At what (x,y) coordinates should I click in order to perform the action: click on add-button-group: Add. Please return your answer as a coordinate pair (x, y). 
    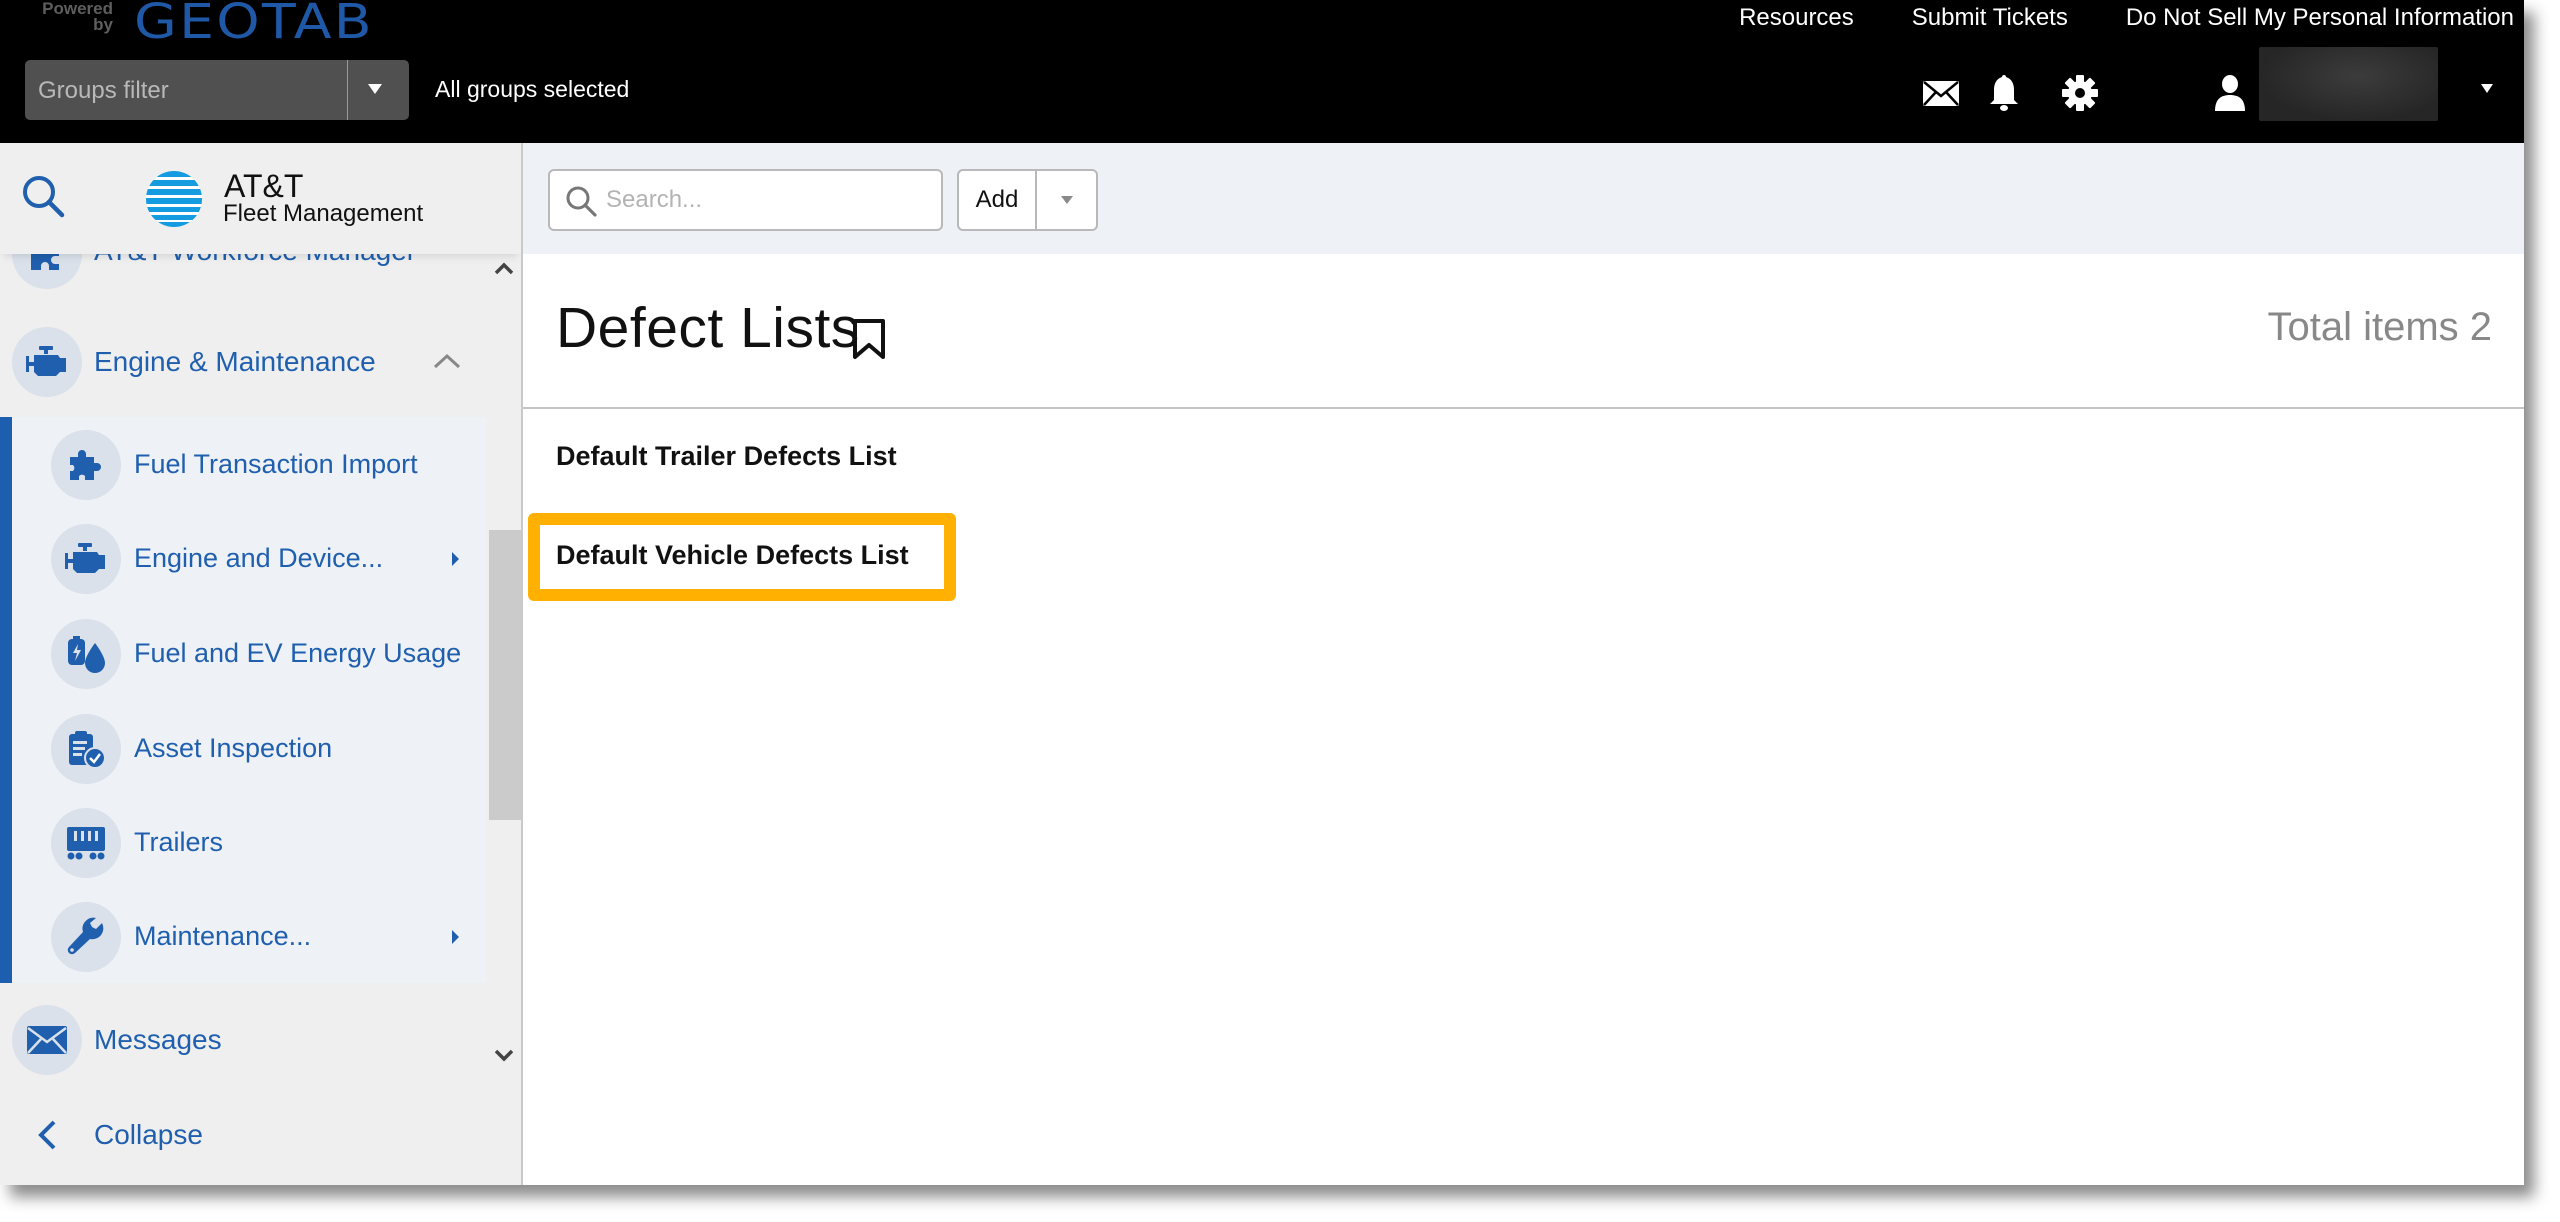
    Looking at the image, I should click on (1027, 200).